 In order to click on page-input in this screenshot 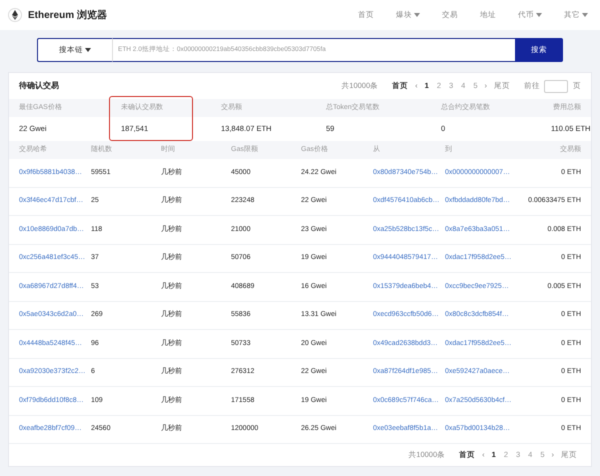, I will do `click(556, 86)`.